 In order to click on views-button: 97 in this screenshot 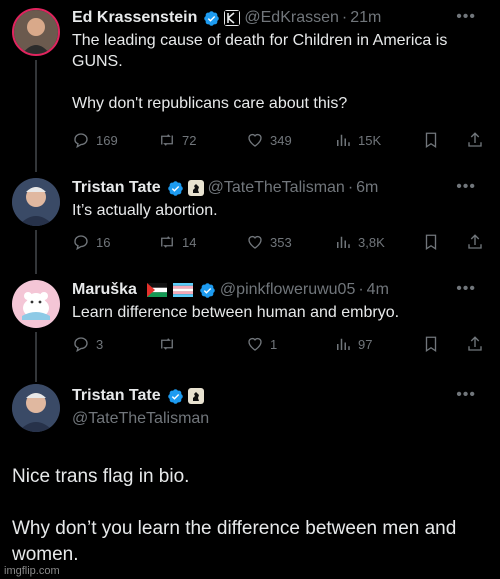, I will do `click(353, 344)`.